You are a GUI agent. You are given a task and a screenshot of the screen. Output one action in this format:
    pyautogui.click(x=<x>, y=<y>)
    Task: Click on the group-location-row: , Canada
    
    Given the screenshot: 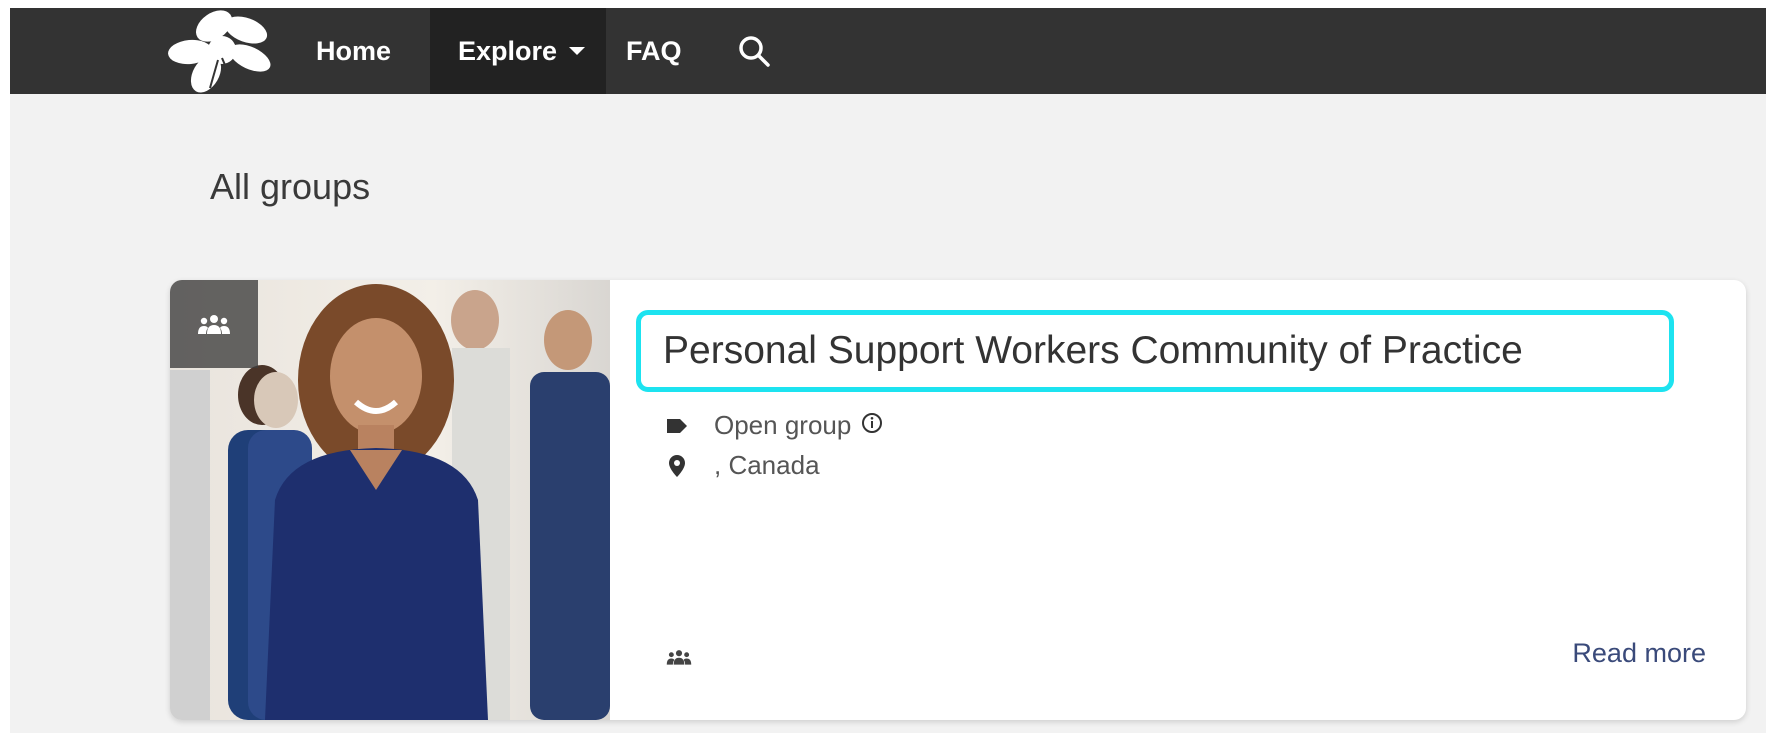 What is the action you would take?
    pyautogui.click(x=743, y=465)
    